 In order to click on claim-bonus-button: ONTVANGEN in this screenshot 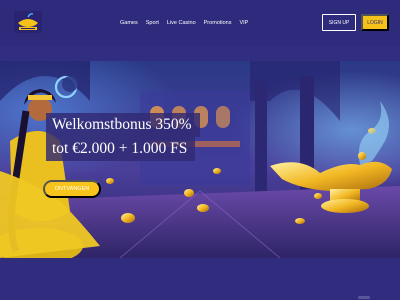, I will do `click(72, 189)`.